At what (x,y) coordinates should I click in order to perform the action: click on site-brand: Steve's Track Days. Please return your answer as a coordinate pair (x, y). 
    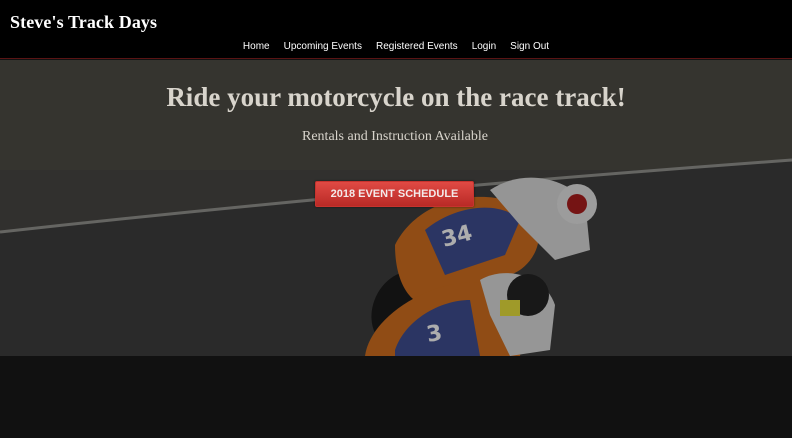
    Looking at the image, I should click on (83, 22).